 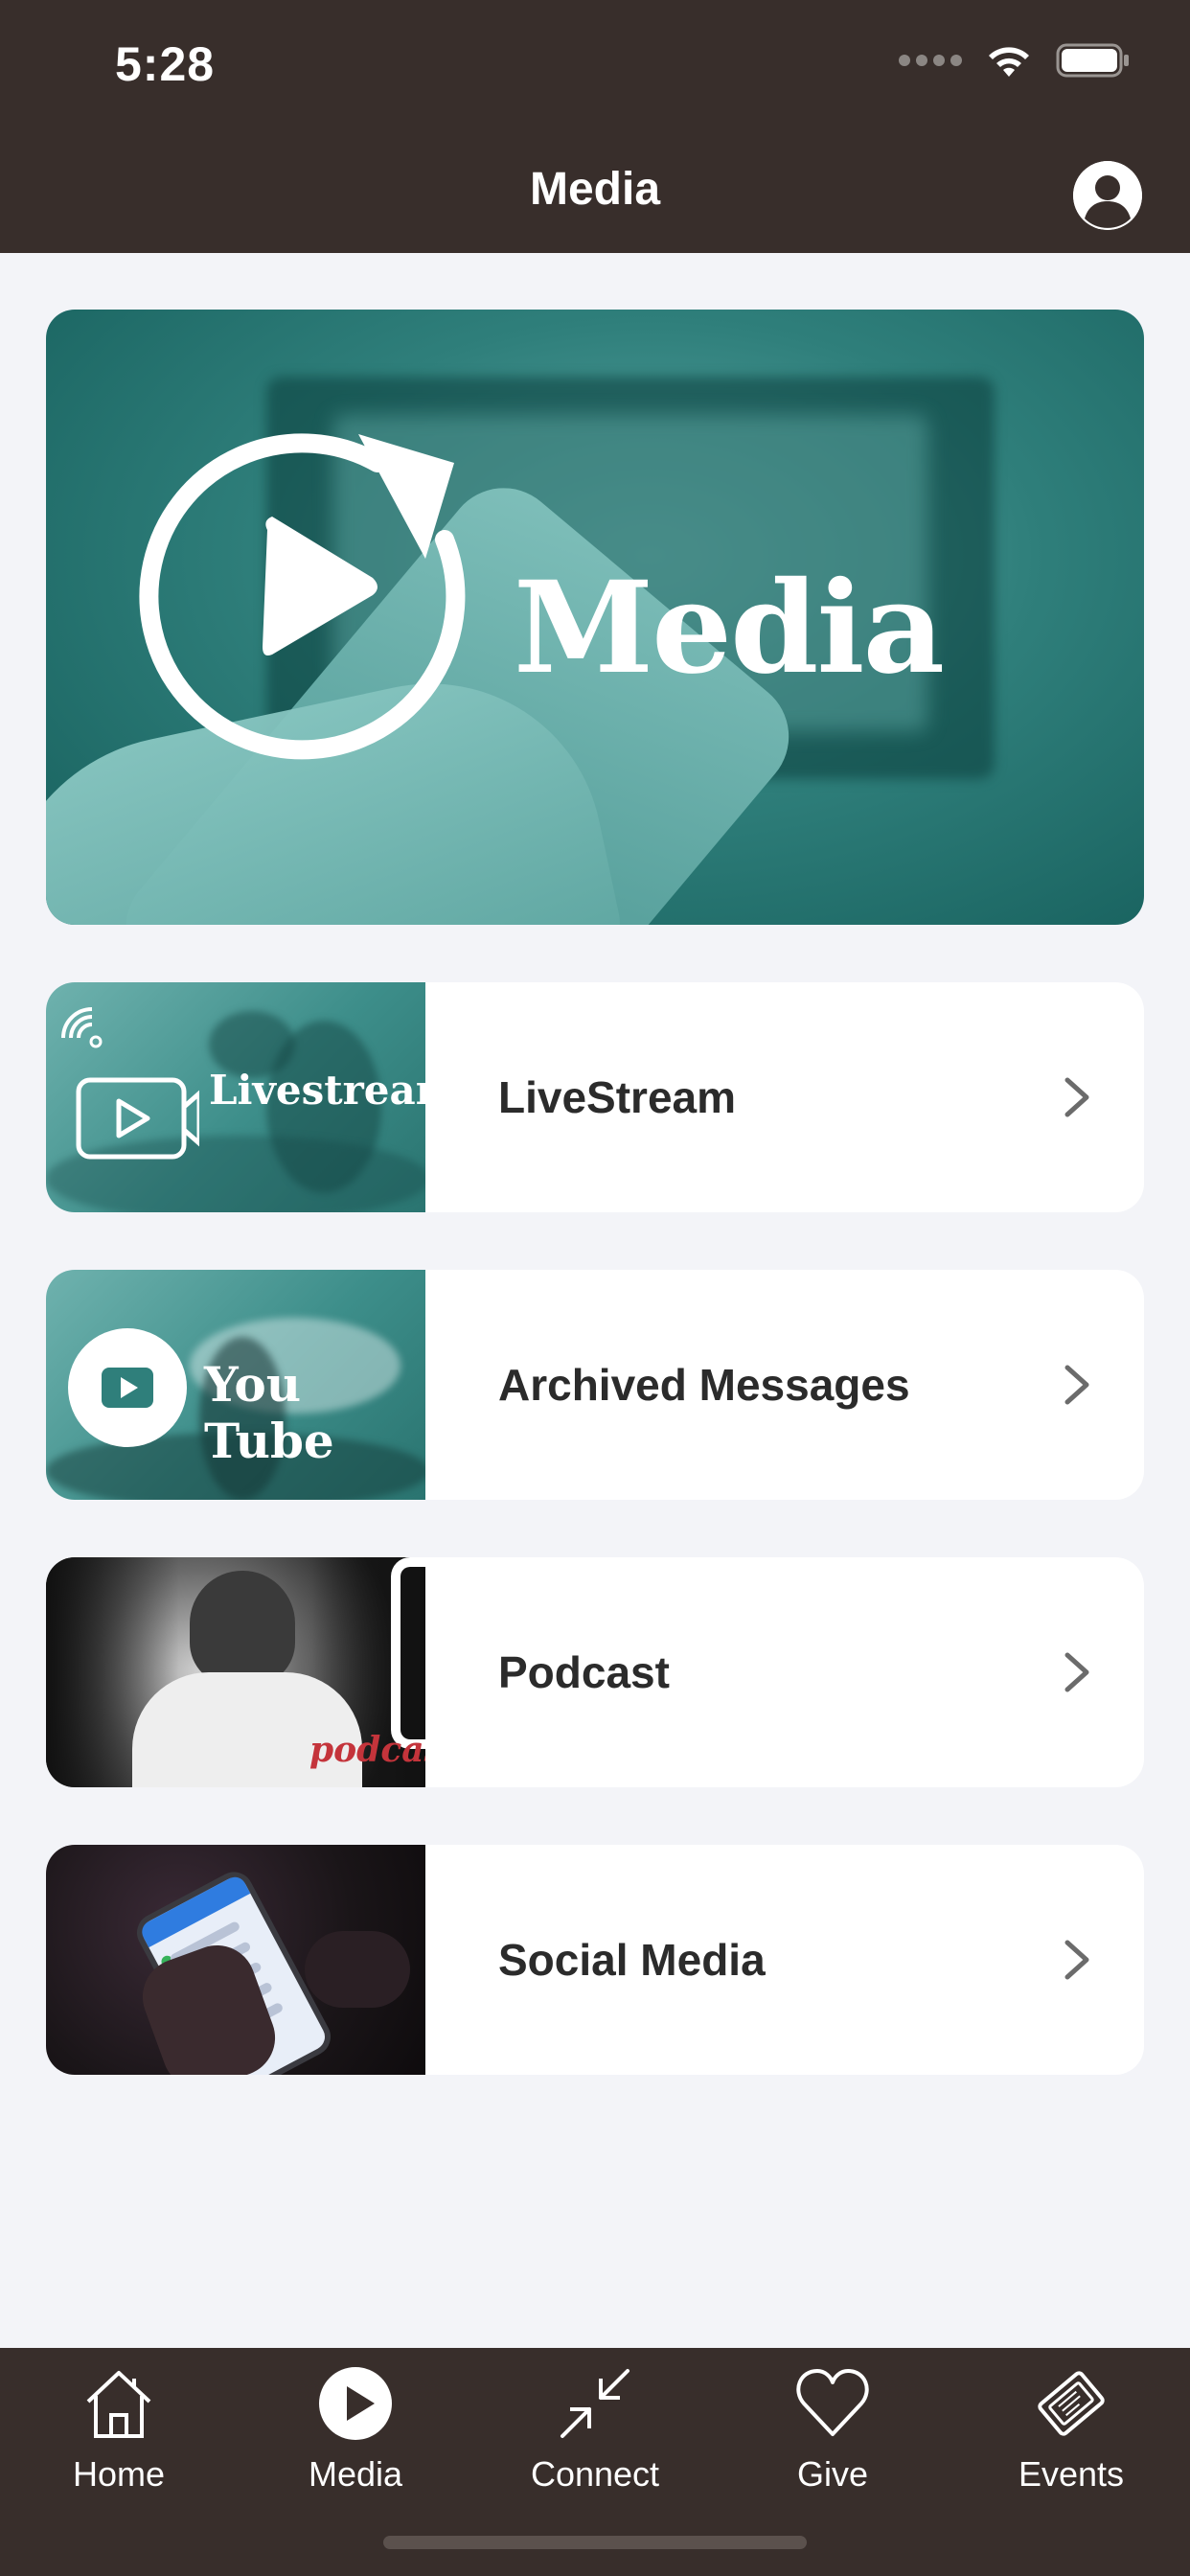 What do you see at coordinates (618, 1097) in the screenshot?
I see `list-item-label: LiveStream` at bounding box center [618, 1097].